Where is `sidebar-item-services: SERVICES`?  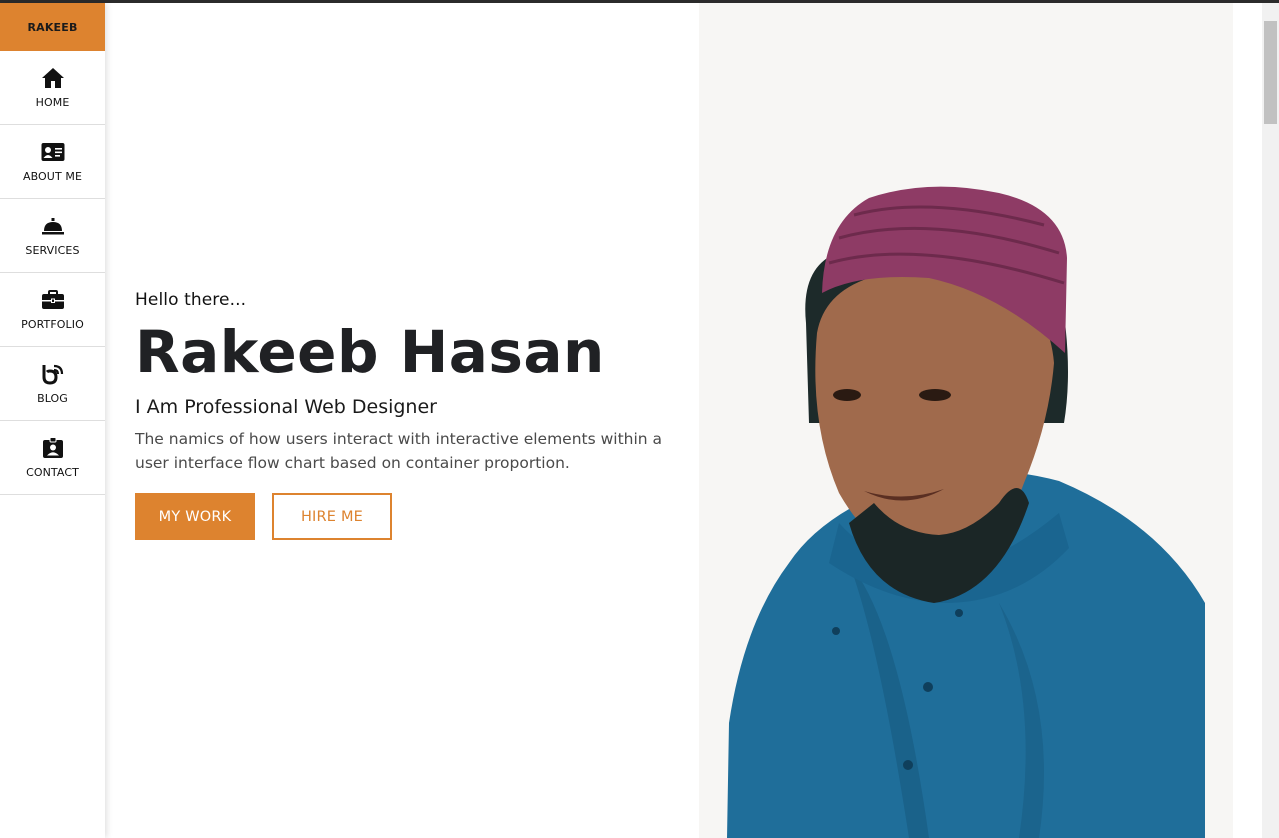 sidebar-item-services: SERVICES is located at coordinates (52, 236).